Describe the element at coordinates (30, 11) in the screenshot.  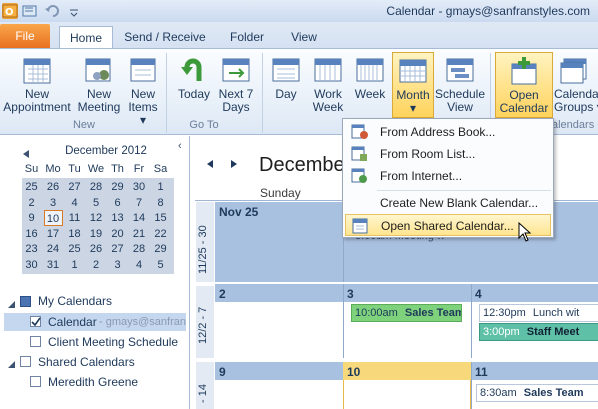
I see `send-receive-icon` at that location.